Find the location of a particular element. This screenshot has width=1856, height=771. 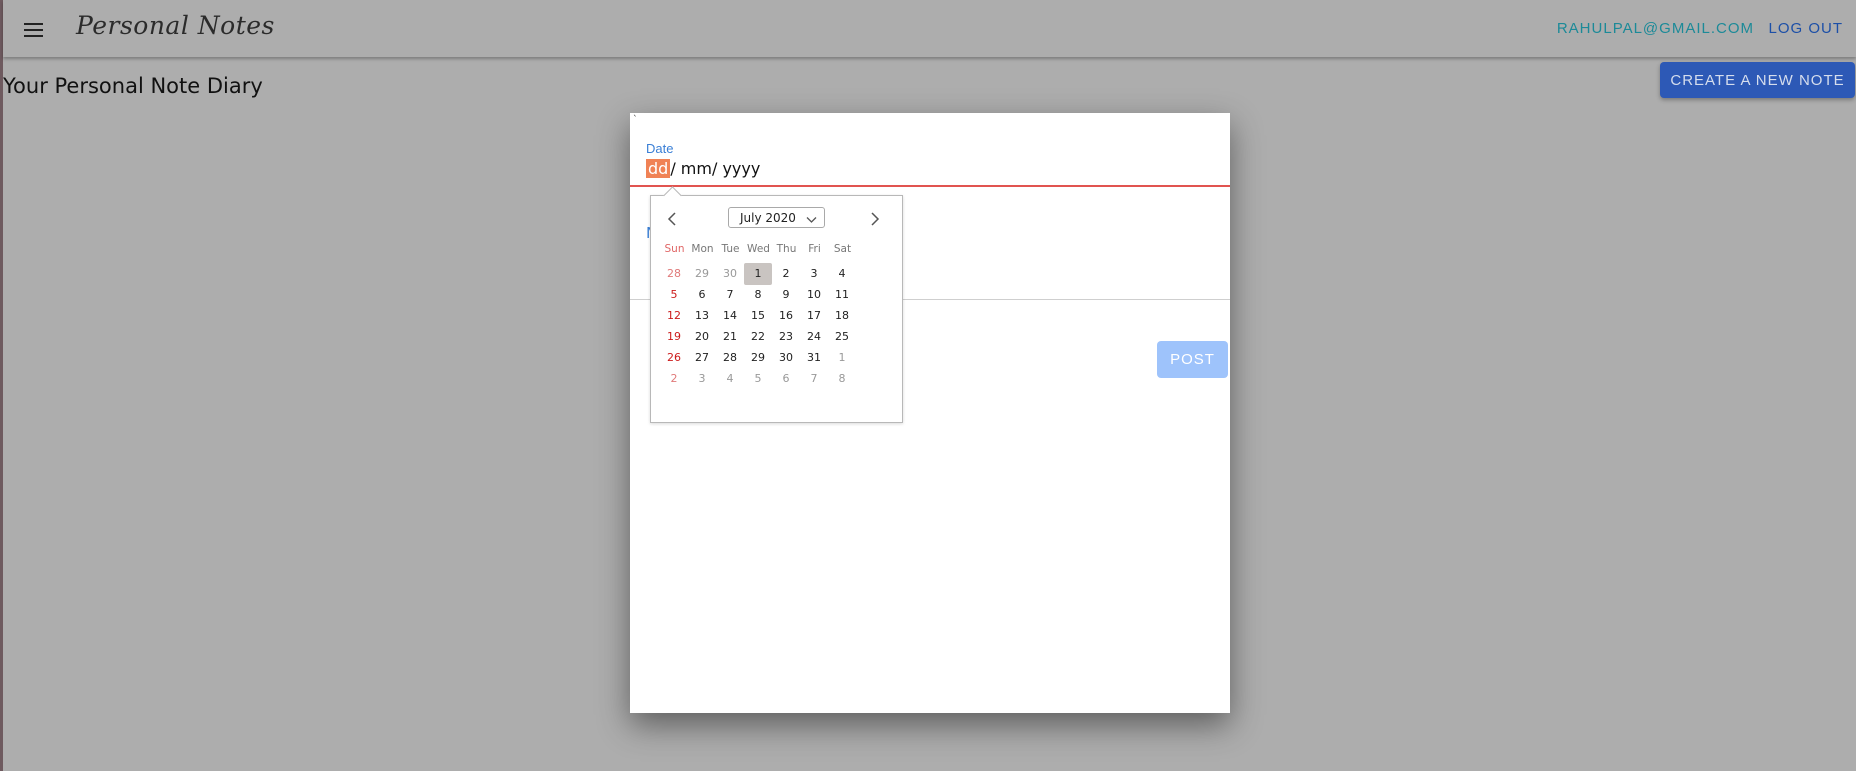

calendar-day: 14 is located at coordinates (730, 316).